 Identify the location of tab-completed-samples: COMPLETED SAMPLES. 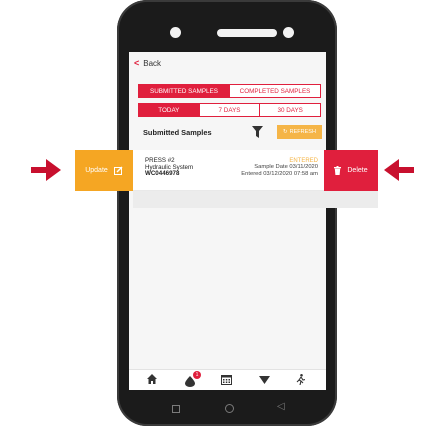
(274, 91).